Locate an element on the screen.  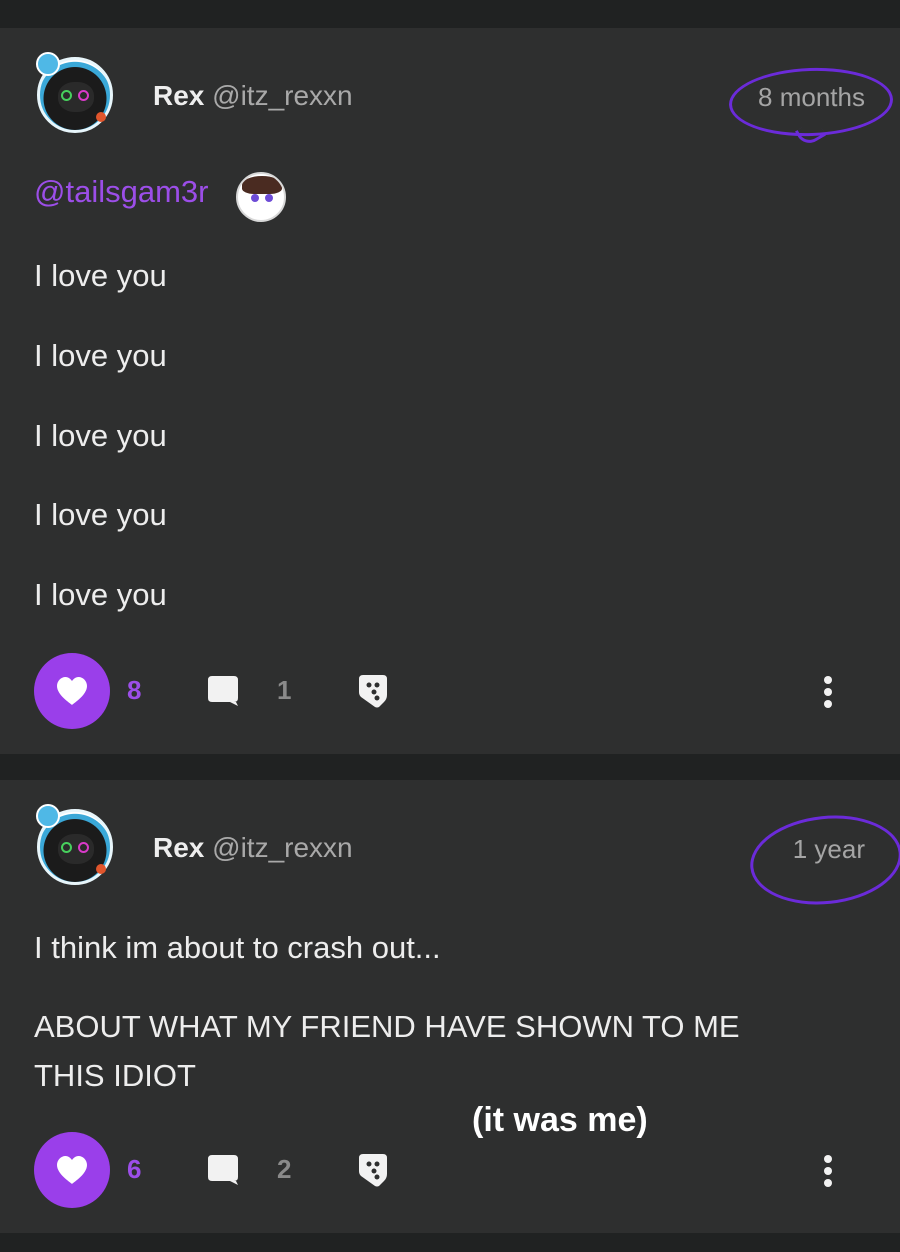
comment-count: 1 is located at coordinates (284, 690).